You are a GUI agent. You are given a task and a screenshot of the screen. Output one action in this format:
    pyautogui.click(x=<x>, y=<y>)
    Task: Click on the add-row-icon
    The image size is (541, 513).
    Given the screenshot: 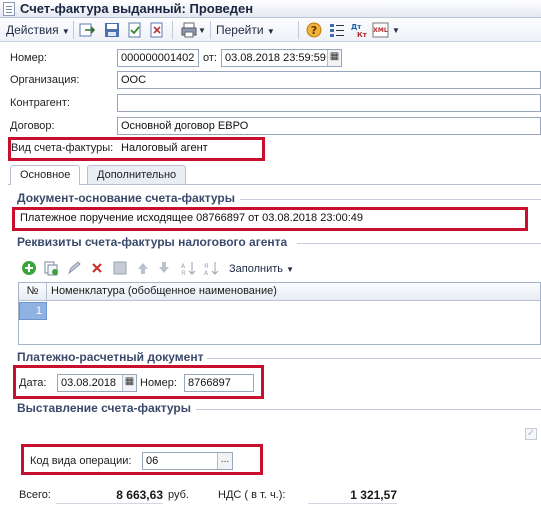 What is the action you would take?
    pyautogui.click(x=29, y=268)
    